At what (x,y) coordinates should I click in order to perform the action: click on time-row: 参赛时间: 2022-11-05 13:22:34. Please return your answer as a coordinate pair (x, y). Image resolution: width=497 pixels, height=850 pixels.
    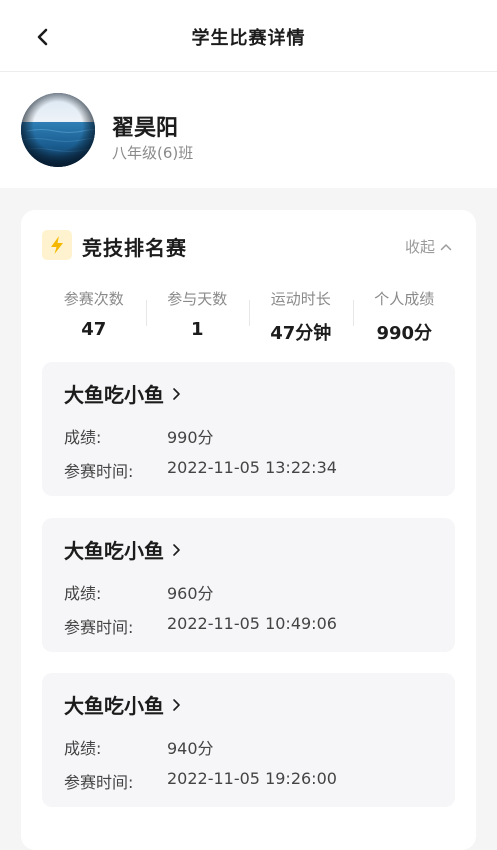
    Looking at the image, I should click on (200, 470).